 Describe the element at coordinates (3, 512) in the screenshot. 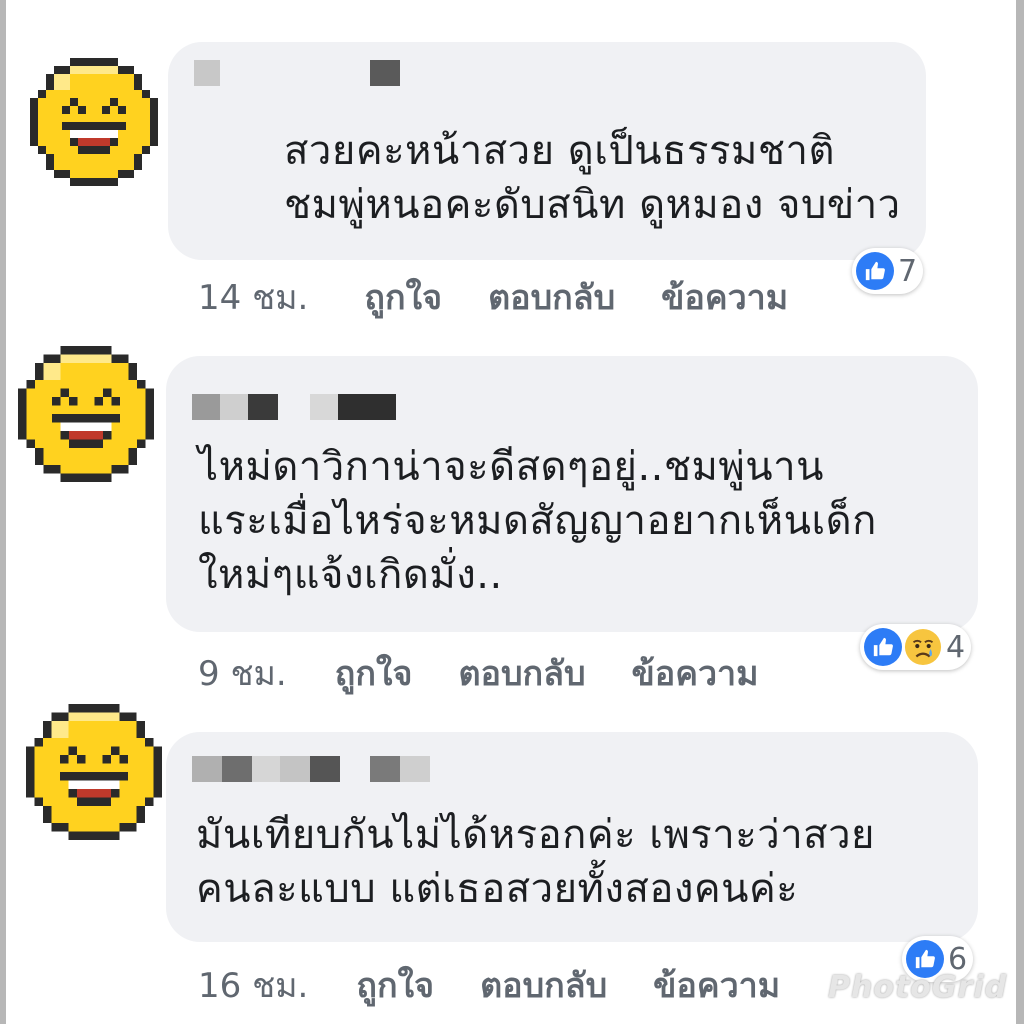

I see `image-frame-left` at that location.